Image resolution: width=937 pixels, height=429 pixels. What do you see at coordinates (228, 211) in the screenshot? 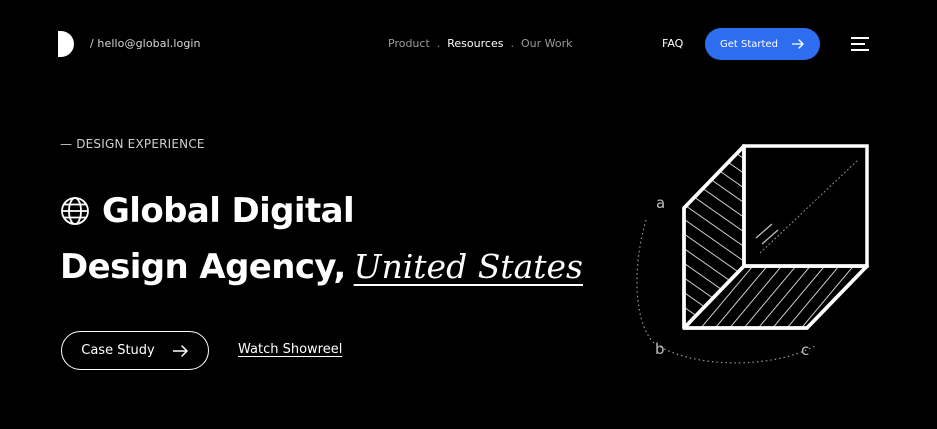
I see `hero-title-text-1: Global Digital` at bounding box center [228, 211].